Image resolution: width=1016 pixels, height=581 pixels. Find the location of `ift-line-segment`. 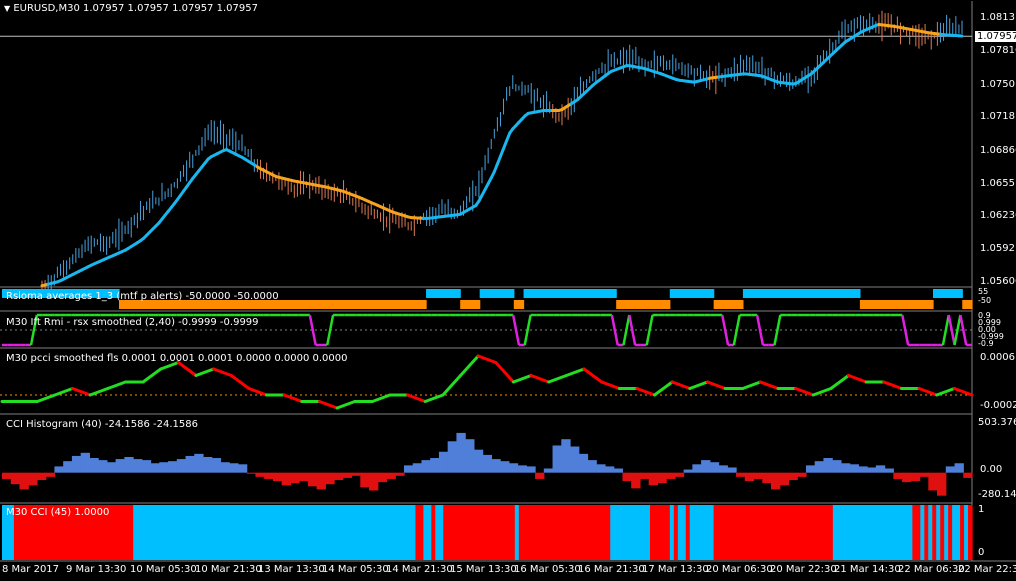

ift-line-segment is located at coordinates (725, 330).